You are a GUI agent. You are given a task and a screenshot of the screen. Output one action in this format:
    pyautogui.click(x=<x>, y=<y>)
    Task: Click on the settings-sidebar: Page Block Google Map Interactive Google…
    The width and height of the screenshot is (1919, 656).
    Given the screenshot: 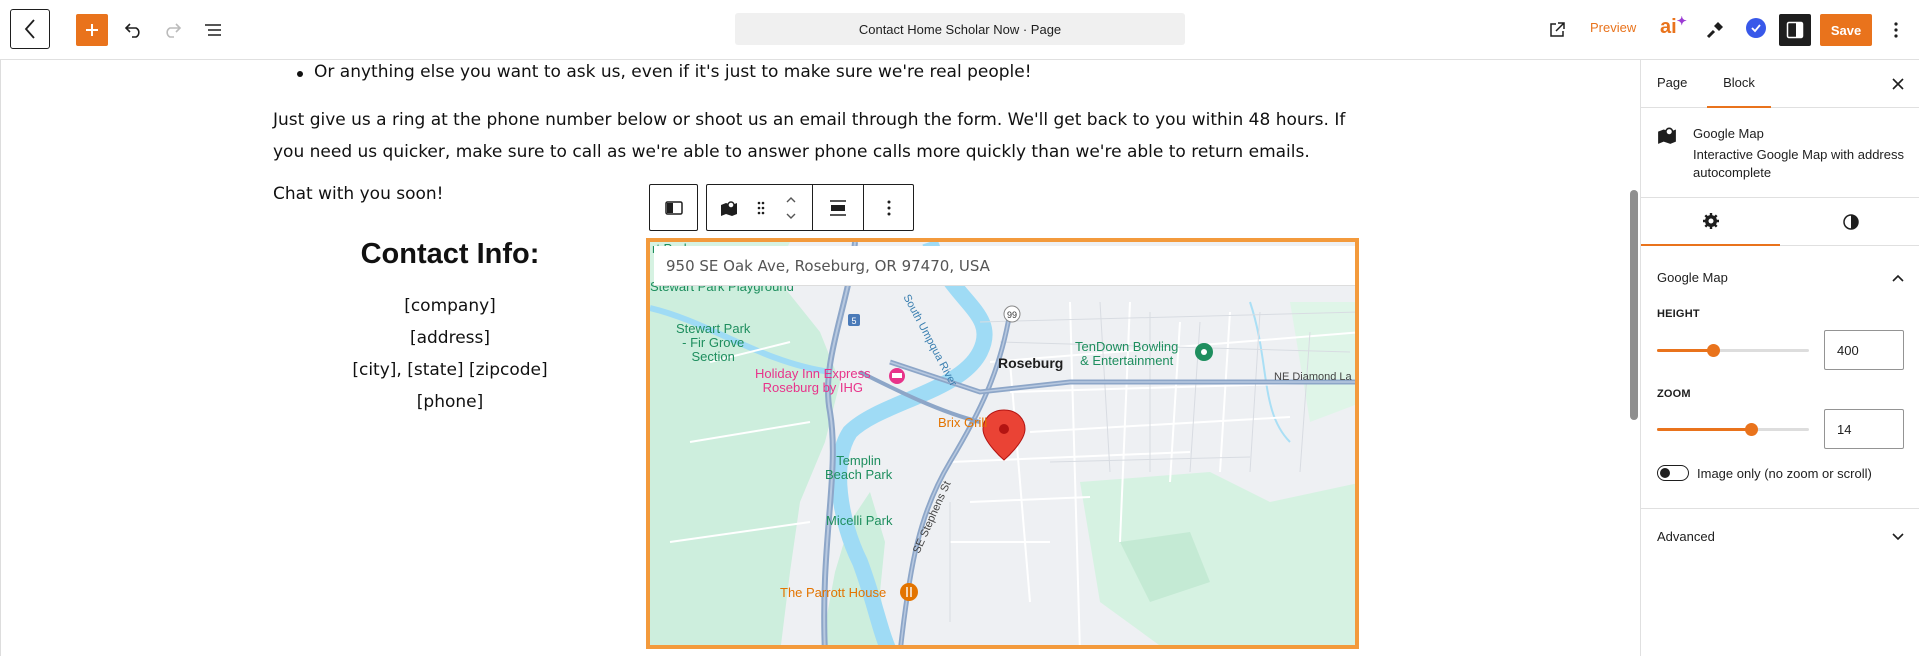 What is the action you would take?
    pyautogui.click(x=1779, y=358)
    